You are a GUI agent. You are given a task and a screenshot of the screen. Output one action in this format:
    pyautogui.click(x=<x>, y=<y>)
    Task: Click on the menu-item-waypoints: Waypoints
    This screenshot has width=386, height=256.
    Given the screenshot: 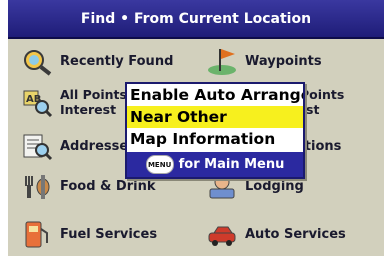 What is the action you would take?
    pyautogui.click(x=263, y=61)
    